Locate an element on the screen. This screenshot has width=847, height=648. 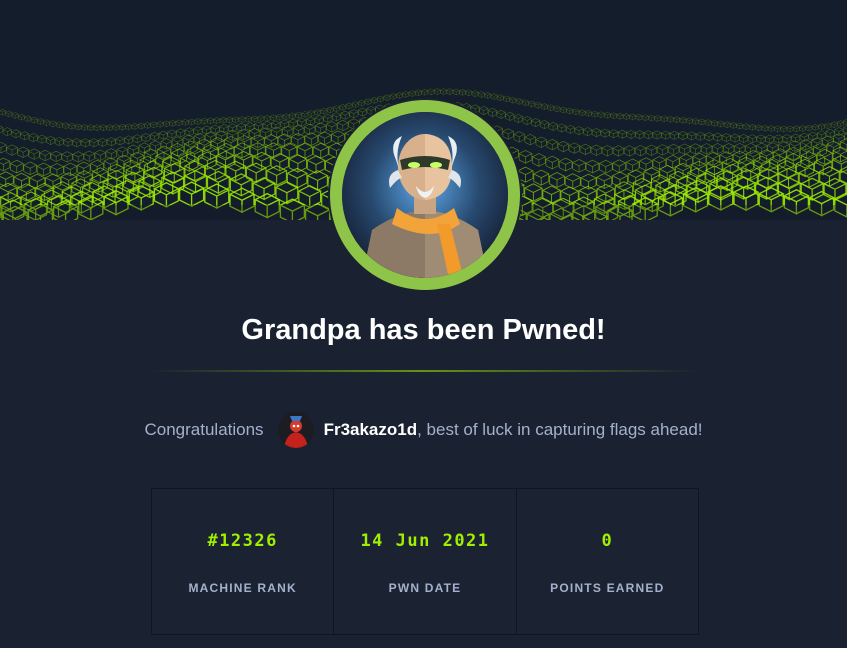
username-link: Fr3akazo1d is located at coordinates (371, 430).